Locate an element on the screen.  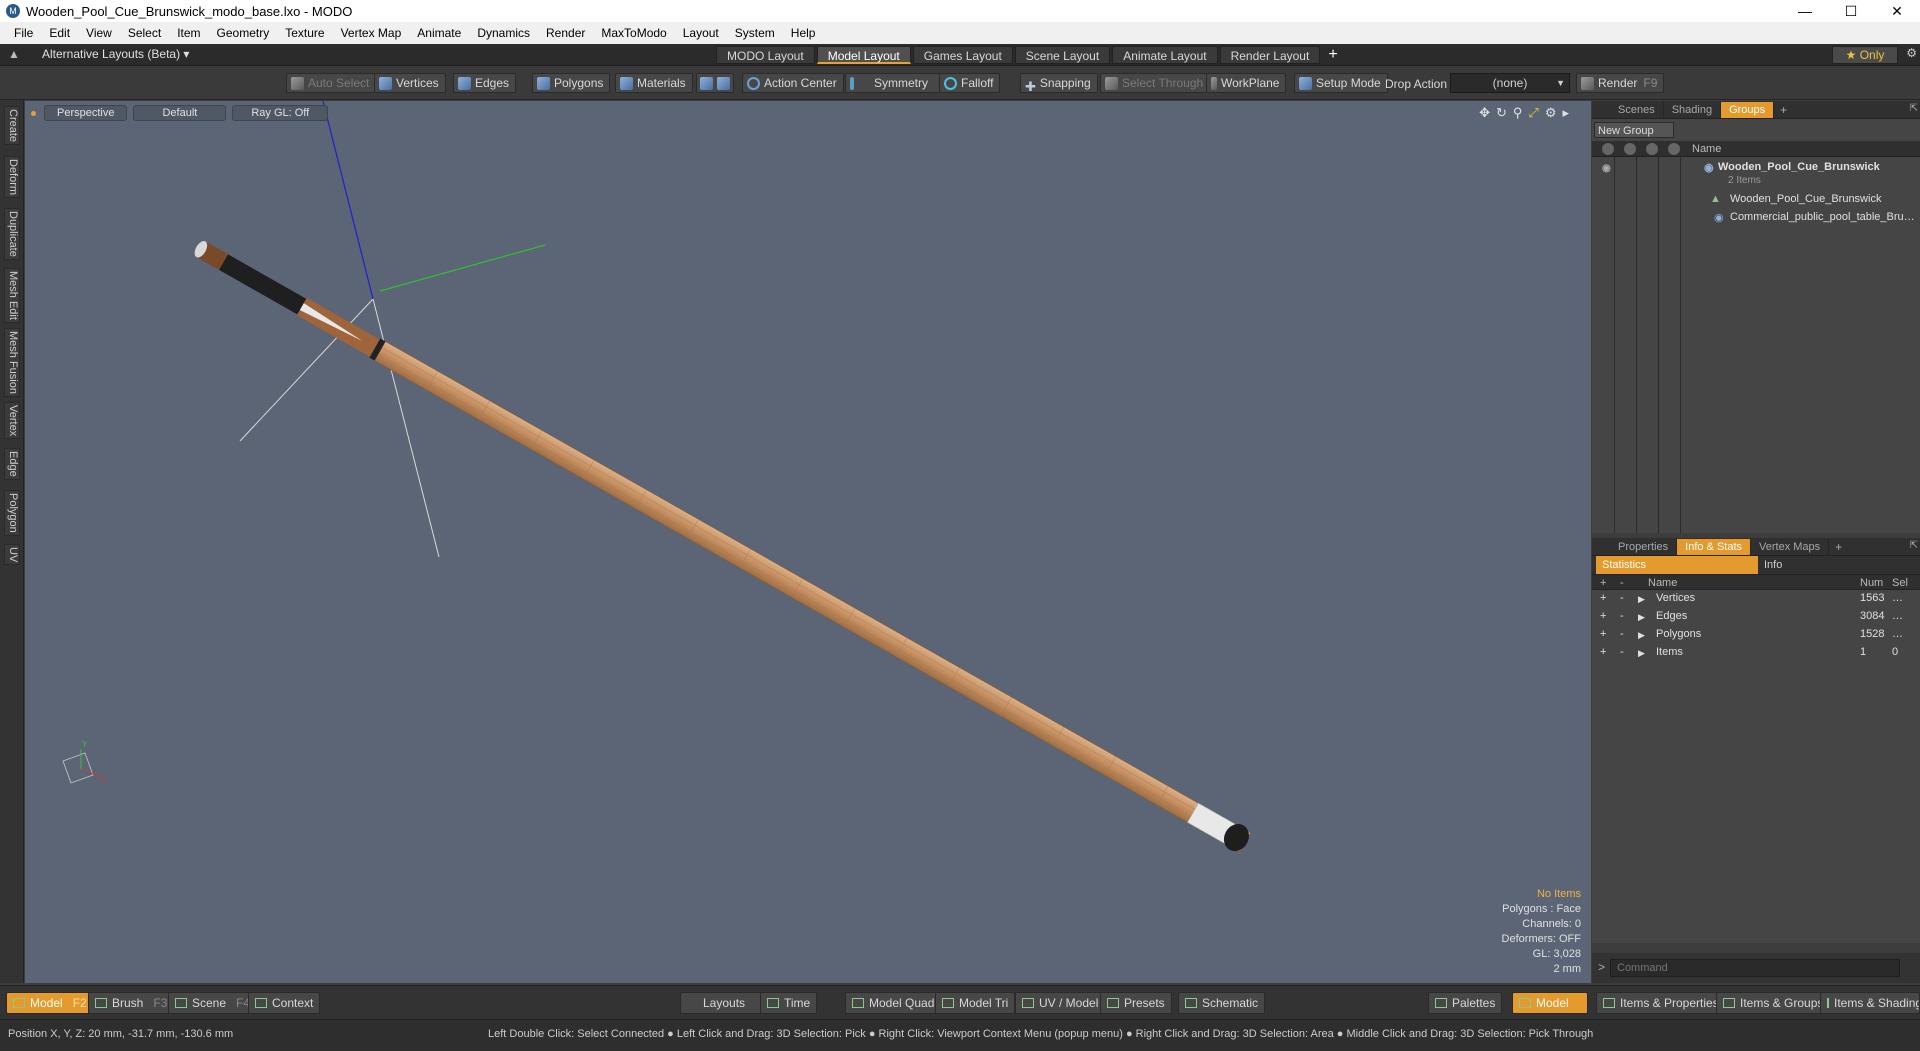
select-through-button: Select Through is located at coordinates (1155, 83).